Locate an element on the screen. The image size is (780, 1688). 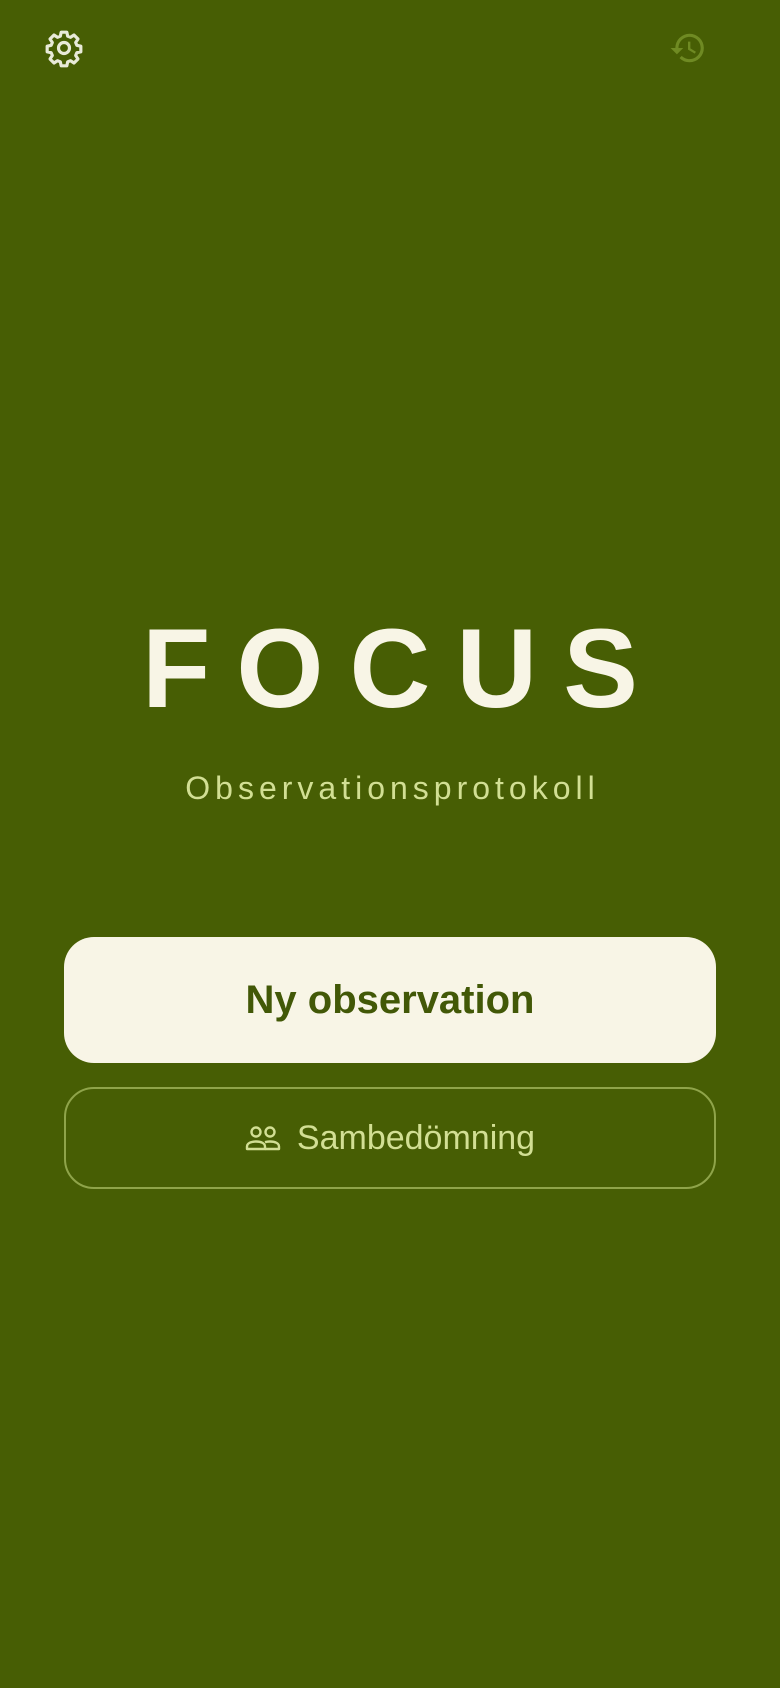
history-button is located at coordinates (688, 48).